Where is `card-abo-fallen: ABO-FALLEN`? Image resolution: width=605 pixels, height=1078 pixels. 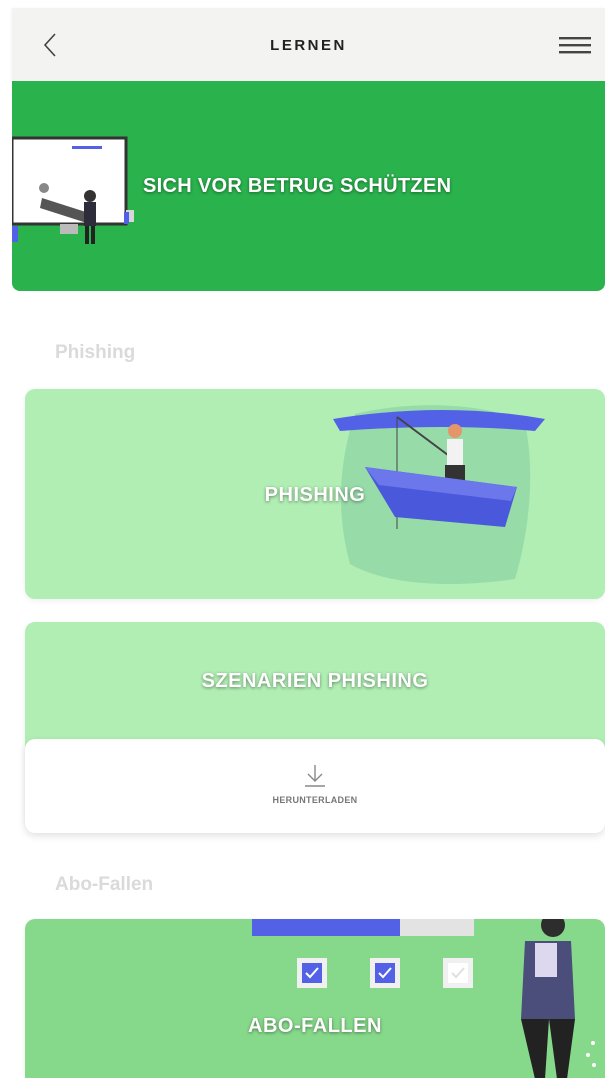
card-abo-fallen: ABO-FALLEN is located at coordinates (315, 998).